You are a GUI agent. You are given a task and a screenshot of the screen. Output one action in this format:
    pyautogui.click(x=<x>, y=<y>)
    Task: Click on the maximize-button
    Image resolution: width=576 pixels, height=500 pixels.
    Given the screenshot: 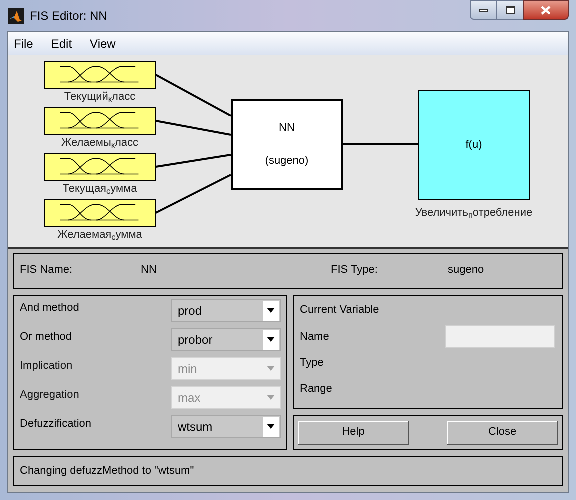 What is the action you would take?
    pyautogui.click(x=510, y=10)
    